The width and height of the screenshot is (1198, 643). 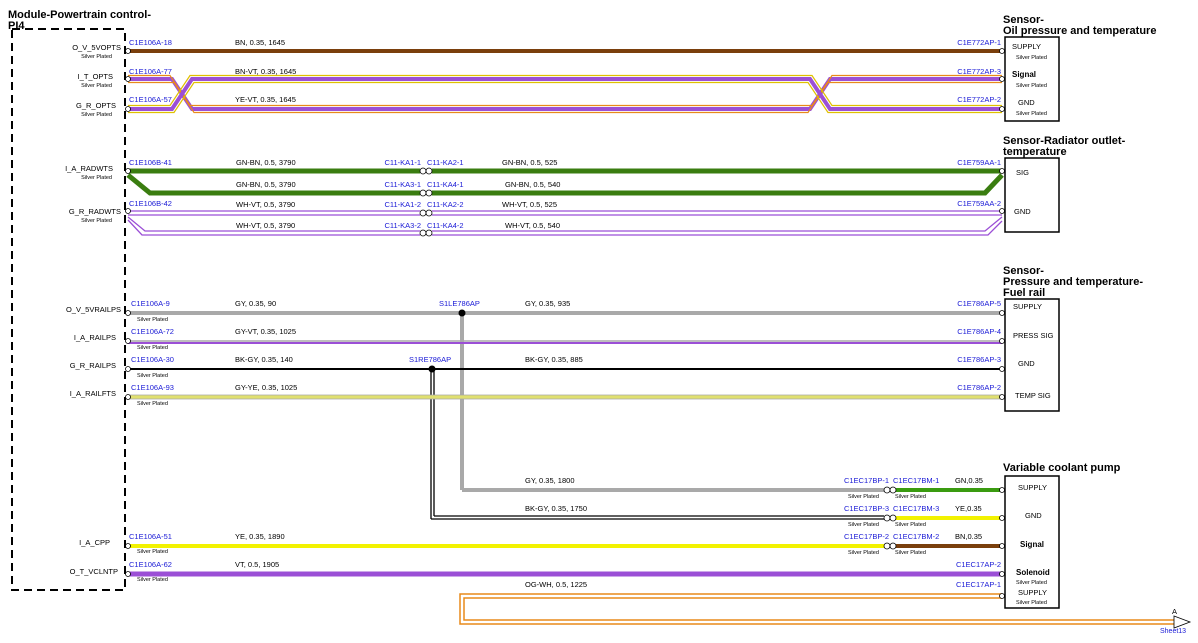 What do you see at coordinates (93, 309) in the screenshot?
I see `pin-o-v-5vrailps: O_V_5VRAILPS` at bounding box center [93, 309].